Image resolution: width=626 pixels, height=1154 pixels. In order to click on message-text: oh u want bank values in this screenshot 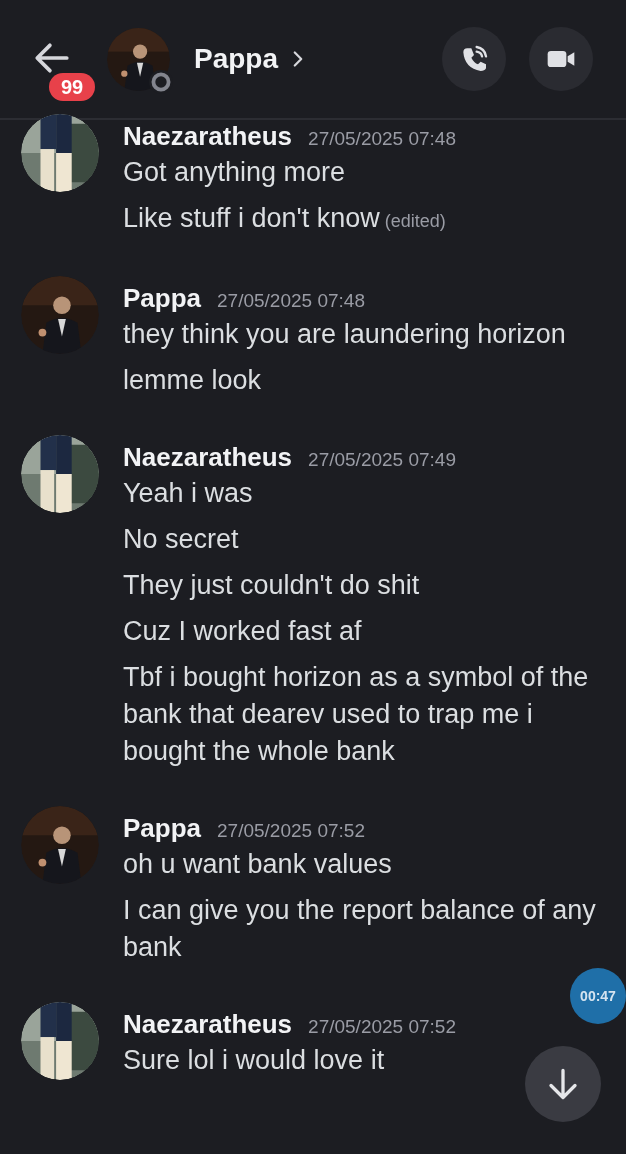, I will do `click(257, 864)`.